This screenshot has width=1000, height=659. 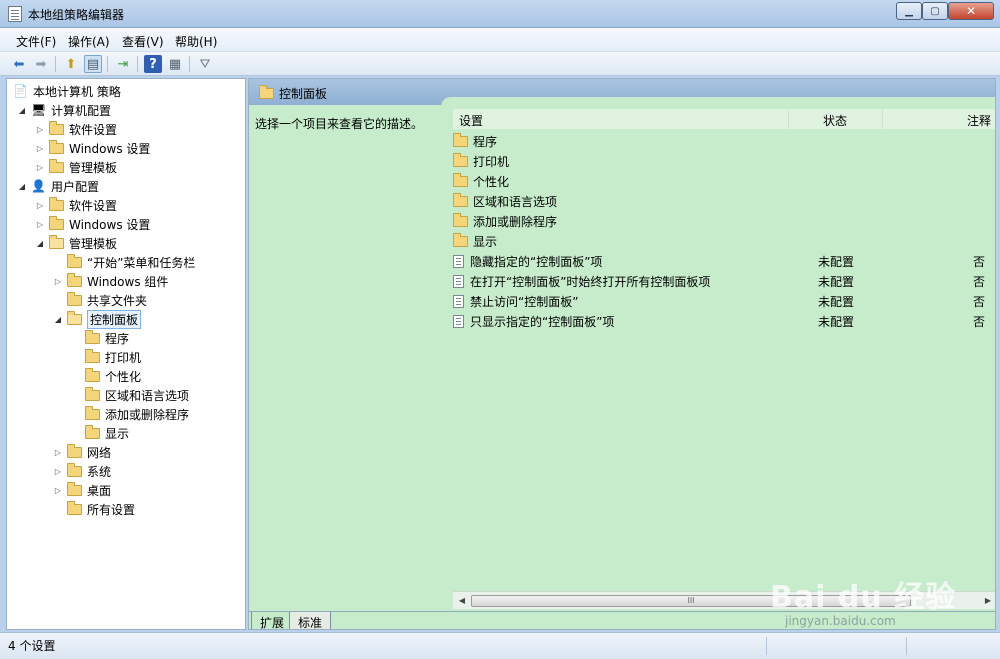 What do you see at coordinates (94, 509) in the screenshot?
I see `tree-item-all-settings: 所有设置` at bounding box center [94, 509].